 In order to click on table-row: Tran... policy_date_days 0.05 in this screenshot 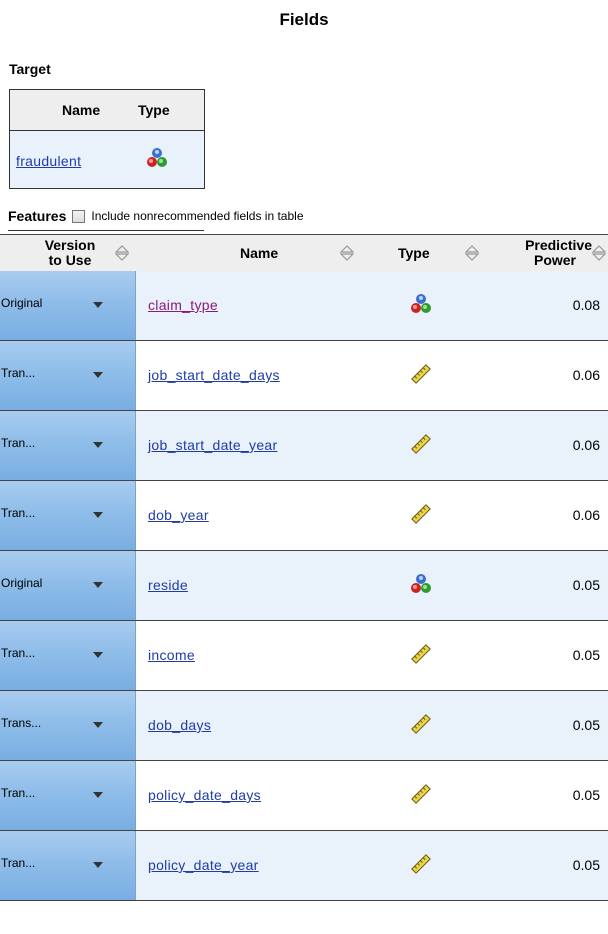, I will do `click(304, 796)`.